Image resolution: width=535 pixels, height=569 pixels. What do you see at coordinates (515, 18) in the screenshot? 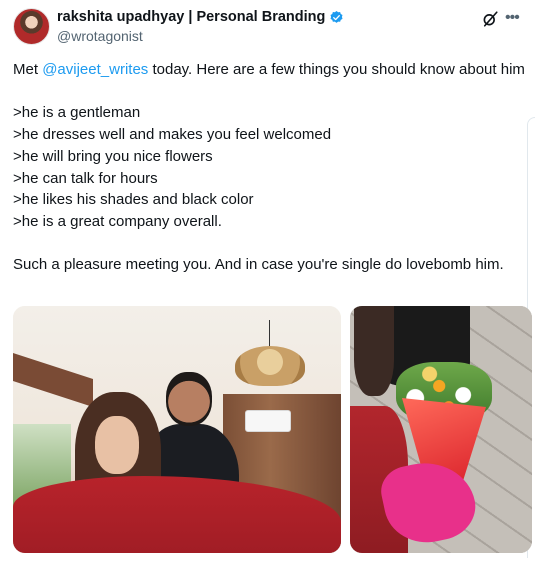
I see `more-icon: •••` at bounding box center [515, 18].